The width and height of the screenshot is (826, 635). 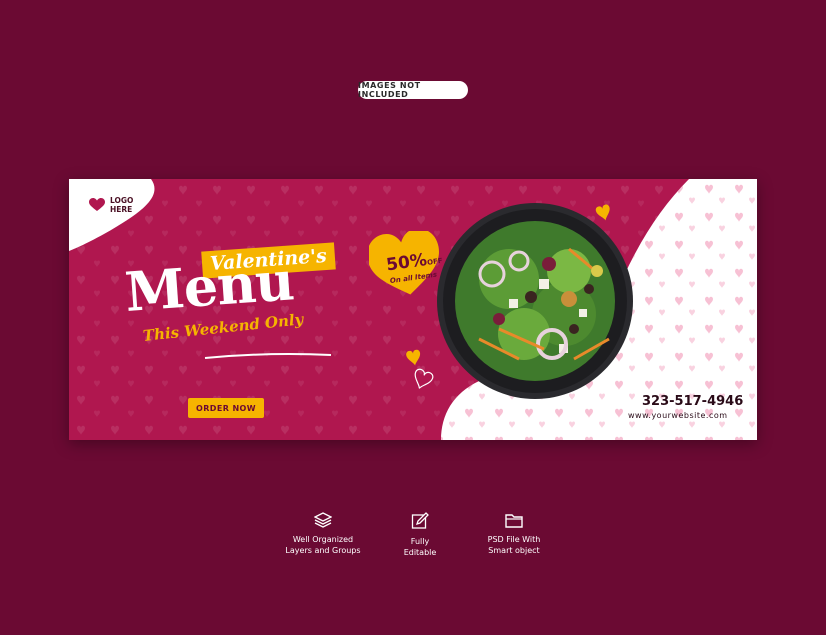 I want to click on logo-line-2: HERE, so click(x=121, y=209).